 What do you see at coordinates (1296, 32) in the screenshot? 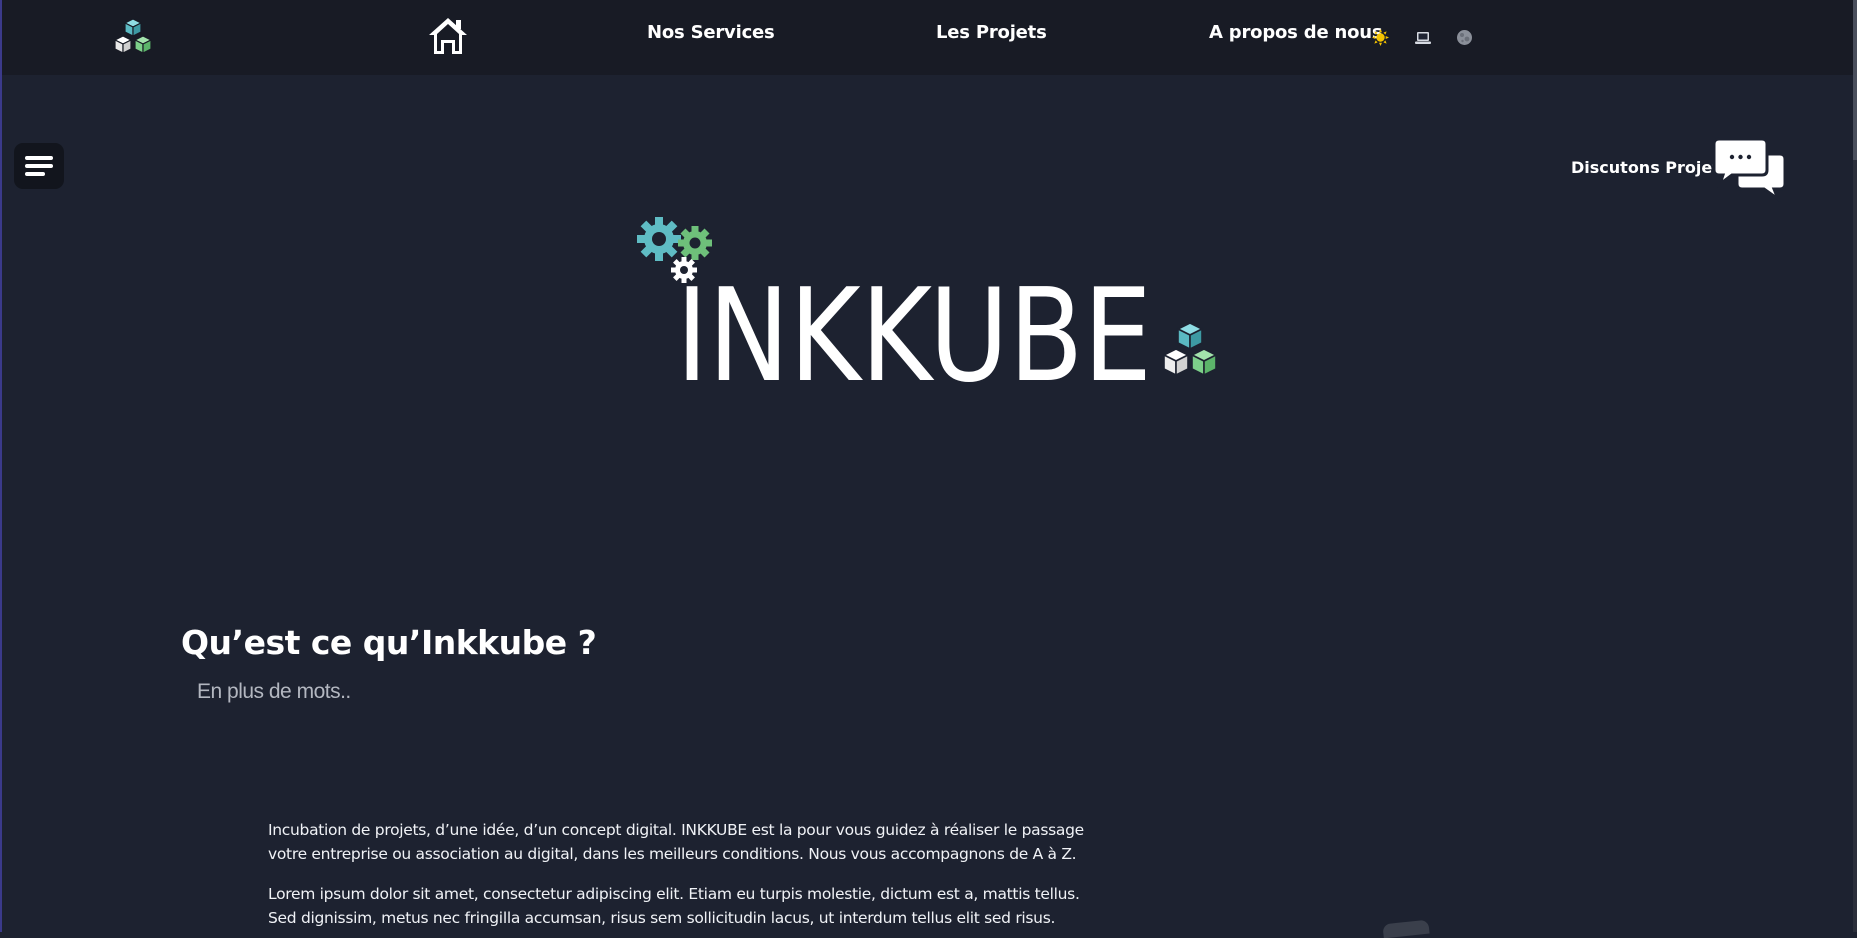
I see `nav-link-about: A propos de nous` at bounding box center [1296, 32].